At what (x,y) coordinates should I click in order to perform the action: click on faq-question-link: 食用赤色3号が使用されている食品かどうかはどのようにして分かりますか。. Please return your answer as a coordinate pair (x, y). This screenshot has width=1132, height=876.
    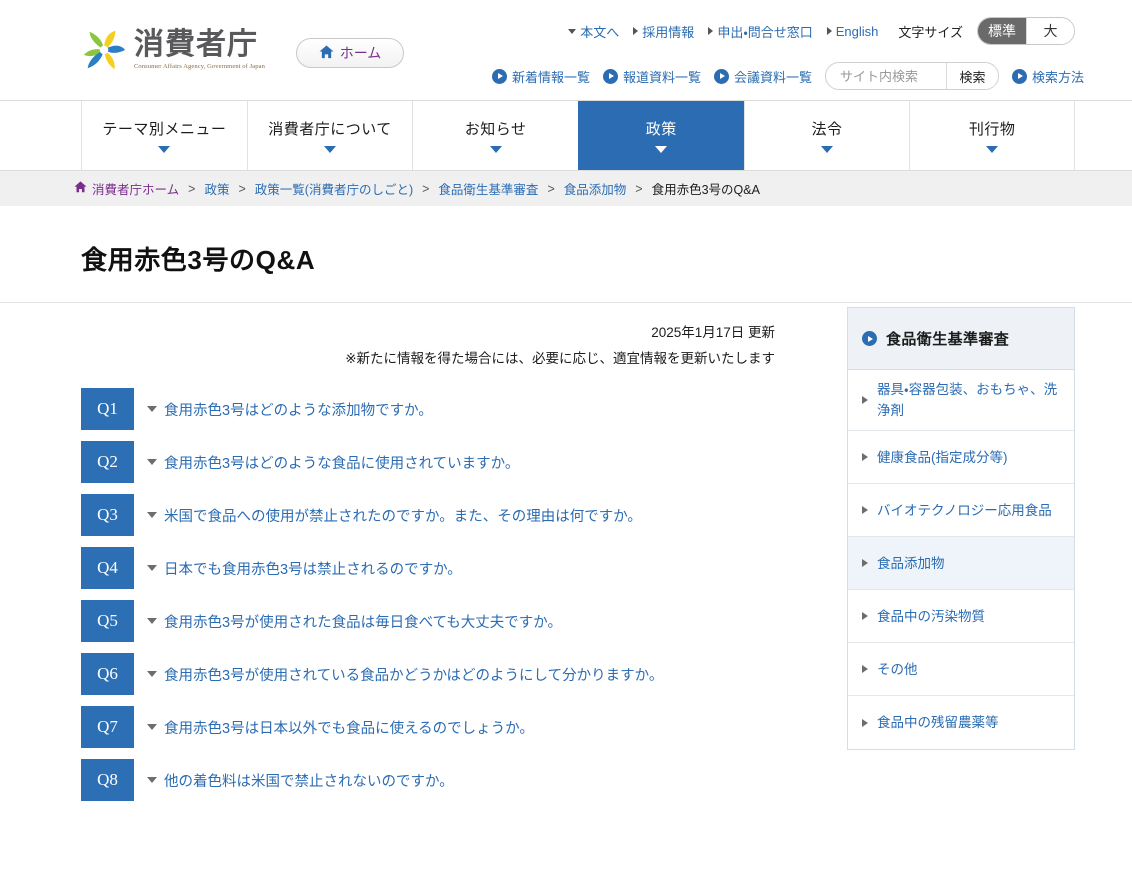
    Looking at the image, I should click on (405, 674).